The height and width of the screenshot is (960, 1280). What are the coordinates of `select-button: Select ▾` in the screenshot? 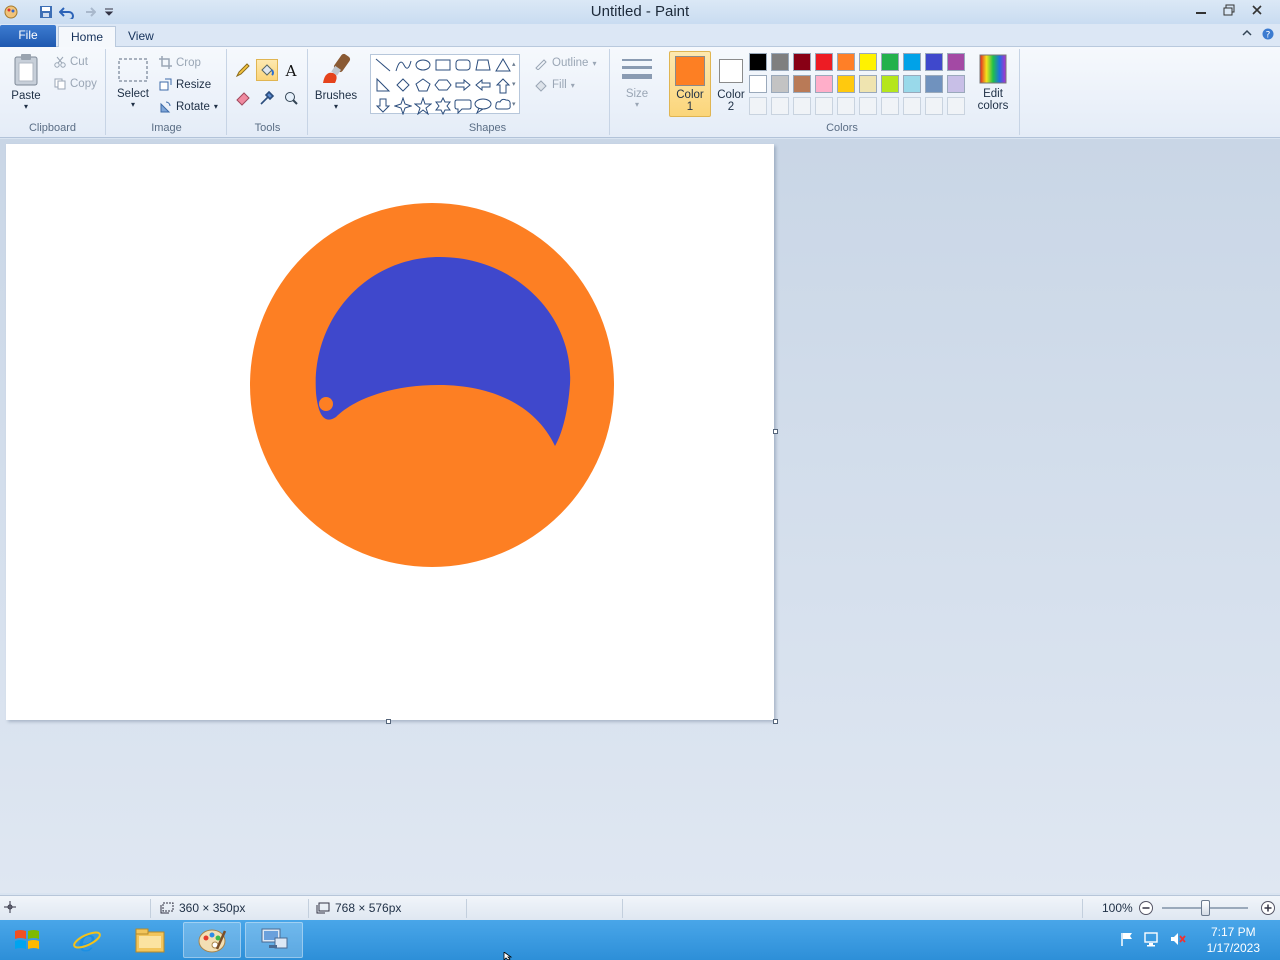 It's located at (133, 82).